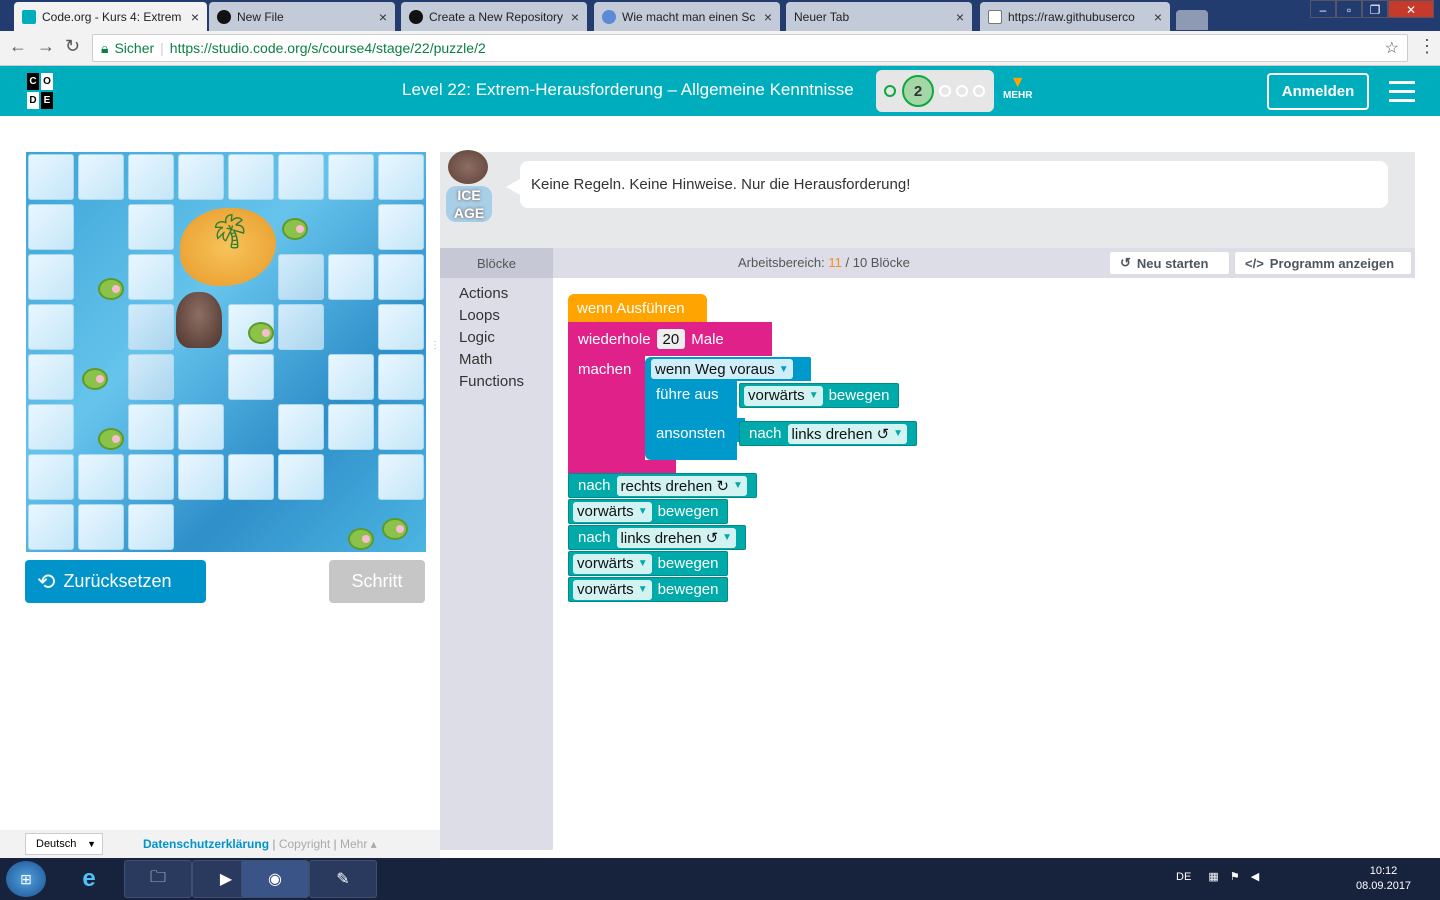 The height and width of the screenshot is (900, 1440). Describe the element at coordinates (1075, 16) in the screenshot. I see `tab-raw-github: https://raw.githubuserco ×` at that location.